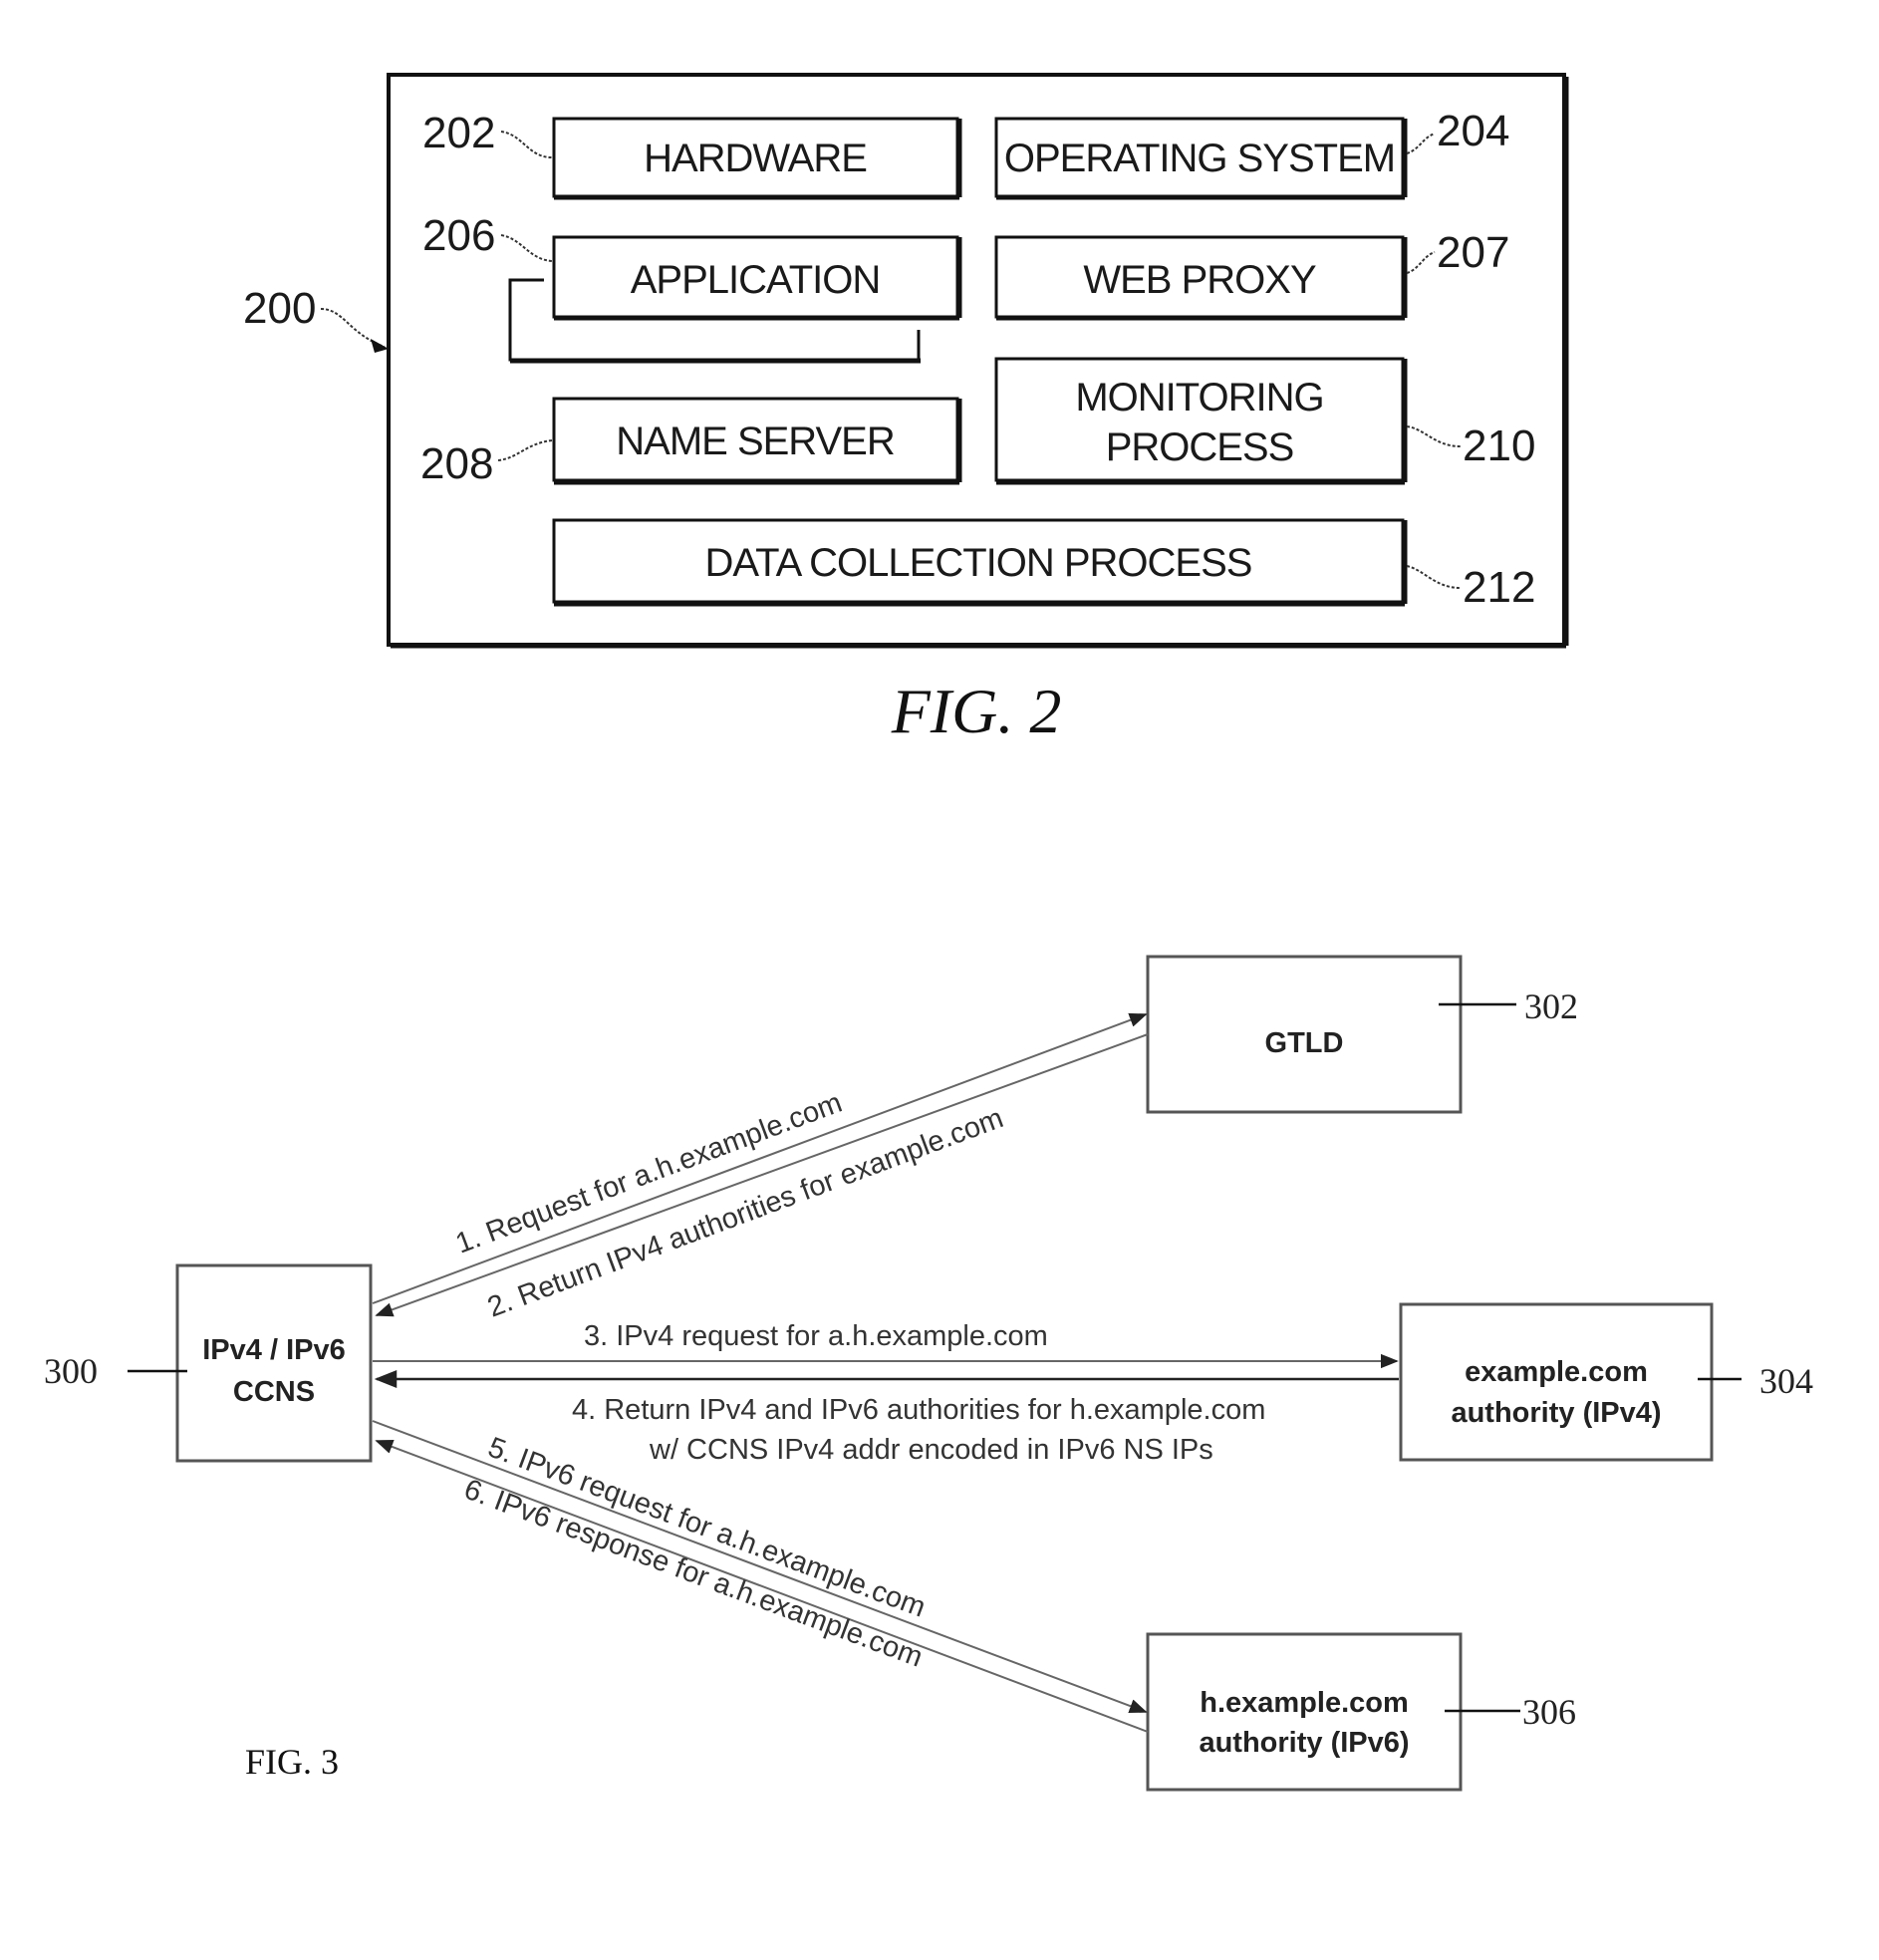  Describe the element at coordinates (755, 158) in the screenshot. I see `hardware-label: HARDWARE` at that location.